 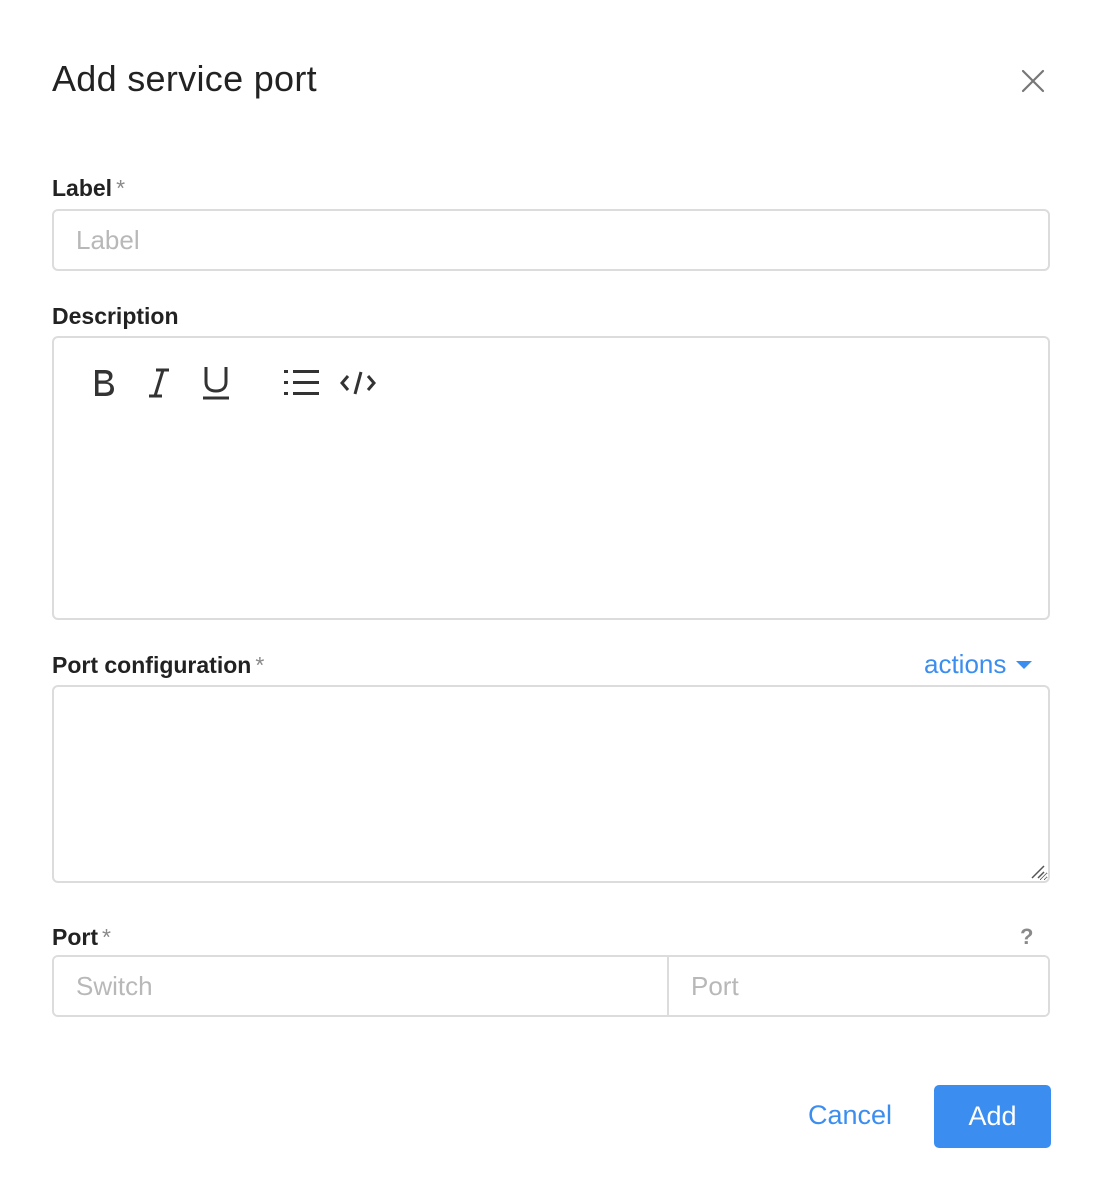 What do you see at coordinates (1038, 872) in the screenshot?
I see `resize-grip-icon` at bounding box center [1038, 872].